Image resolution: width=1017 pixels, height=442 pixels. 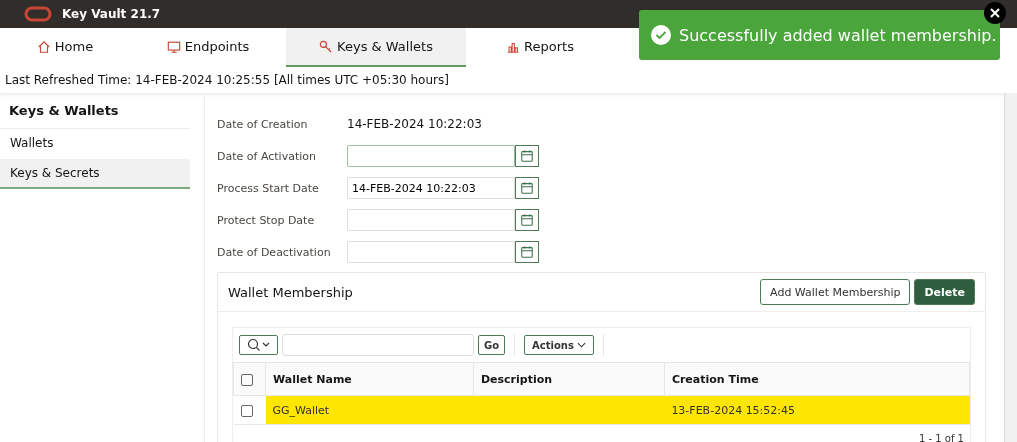 What do you see at coordinates (369, 410) in the screenshot?
I see `table-cell: GG_Wallet` at bounding box center [369, 410].